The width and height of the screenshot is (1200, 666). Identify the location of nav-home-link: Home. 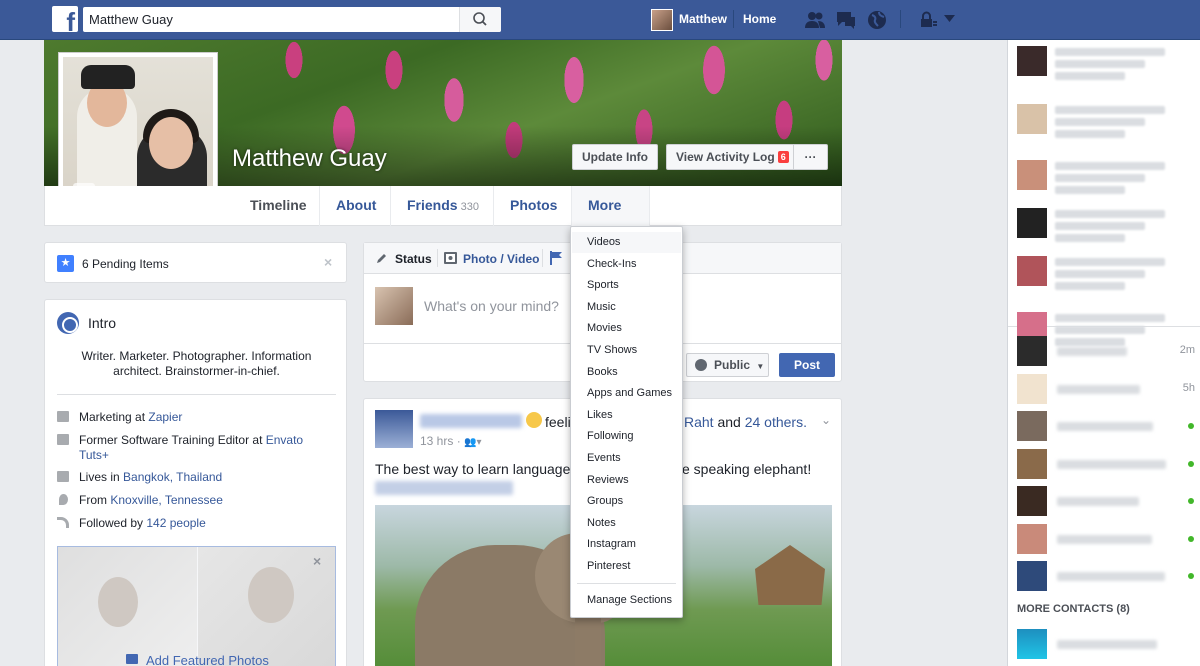
(759, 19).